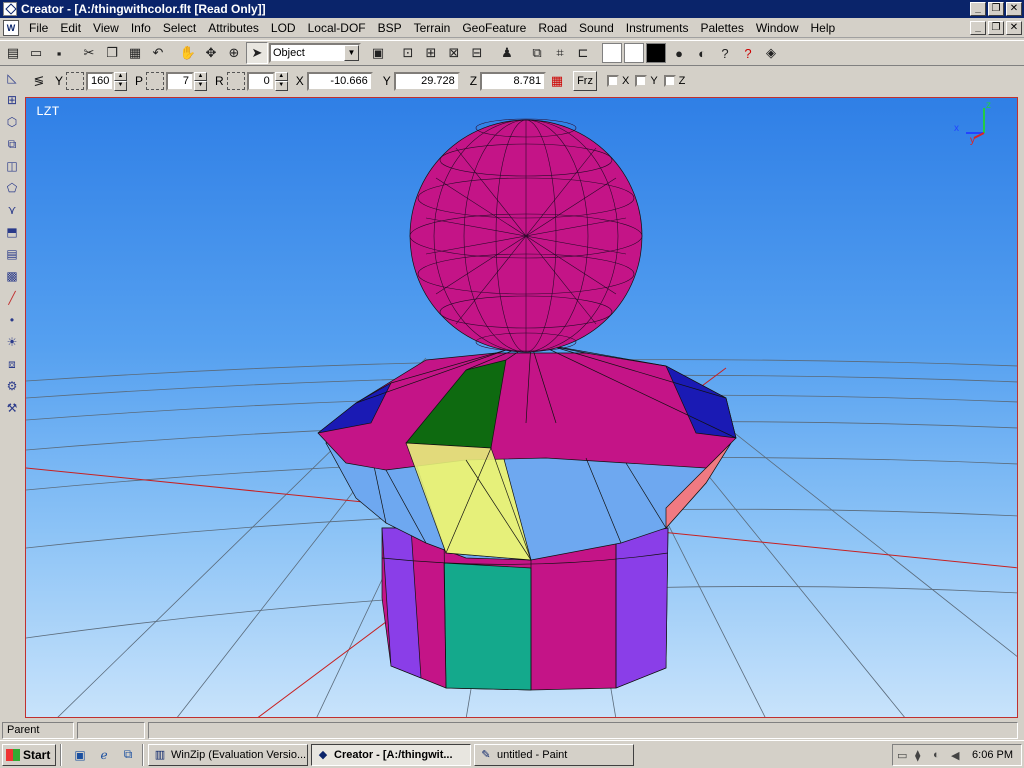  I want to click on wrench-tool-icon: ⚒, so click(12, 408).